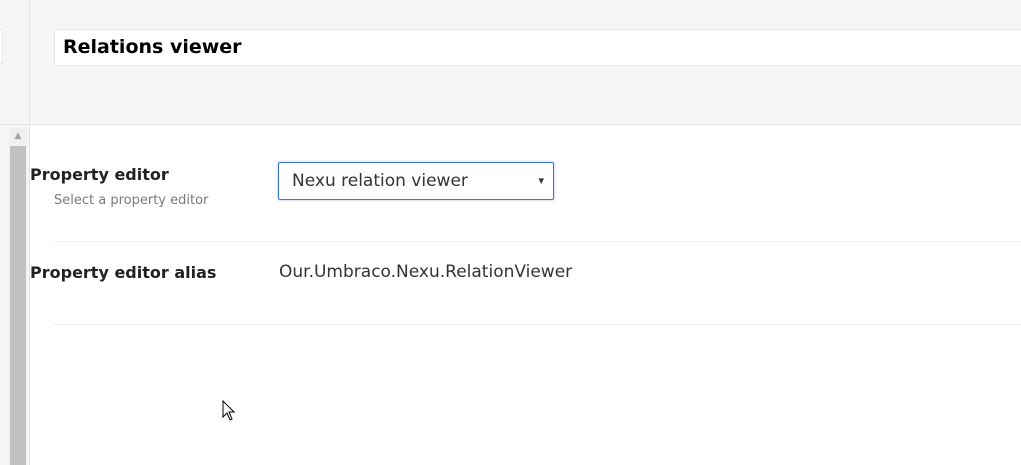 This screenshot has height=465, width=1021. Describe the element at coordinates (123, 272) in the screenshot. I see `property-editor-alias-label: Property editor alias` at that location.